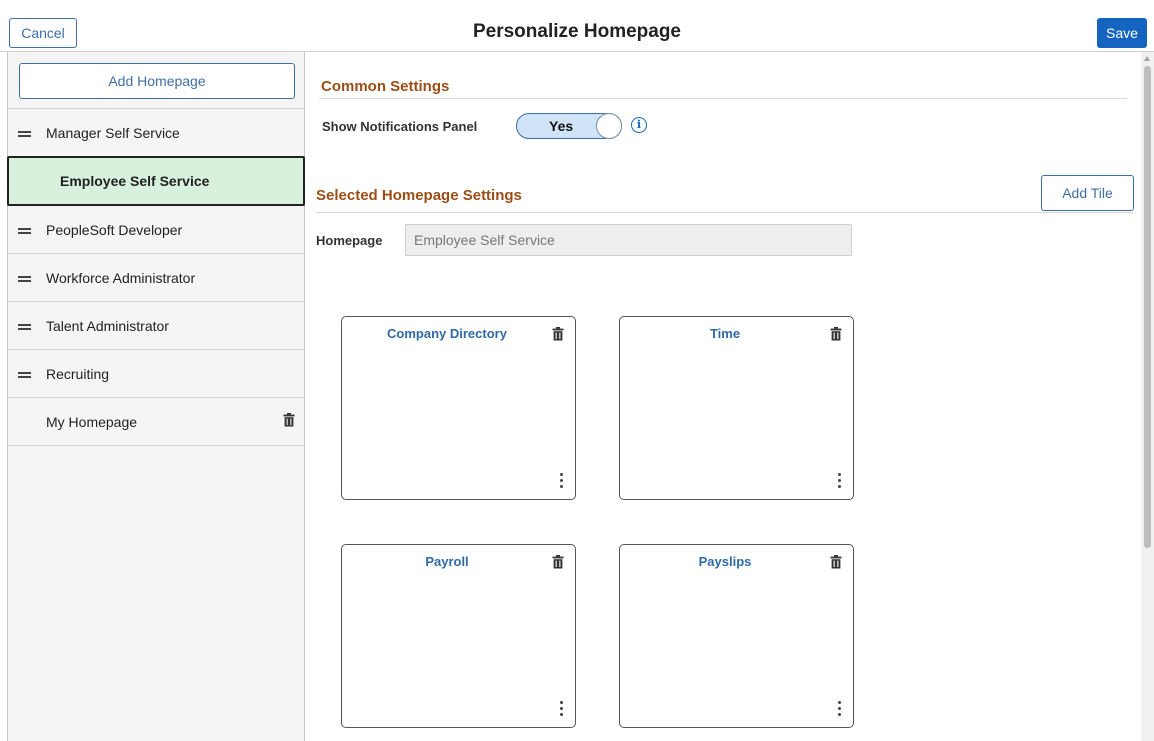 The height and width of the screenshot is (741, 1154). I want to click on tile-time: Time, so click(736, 408).